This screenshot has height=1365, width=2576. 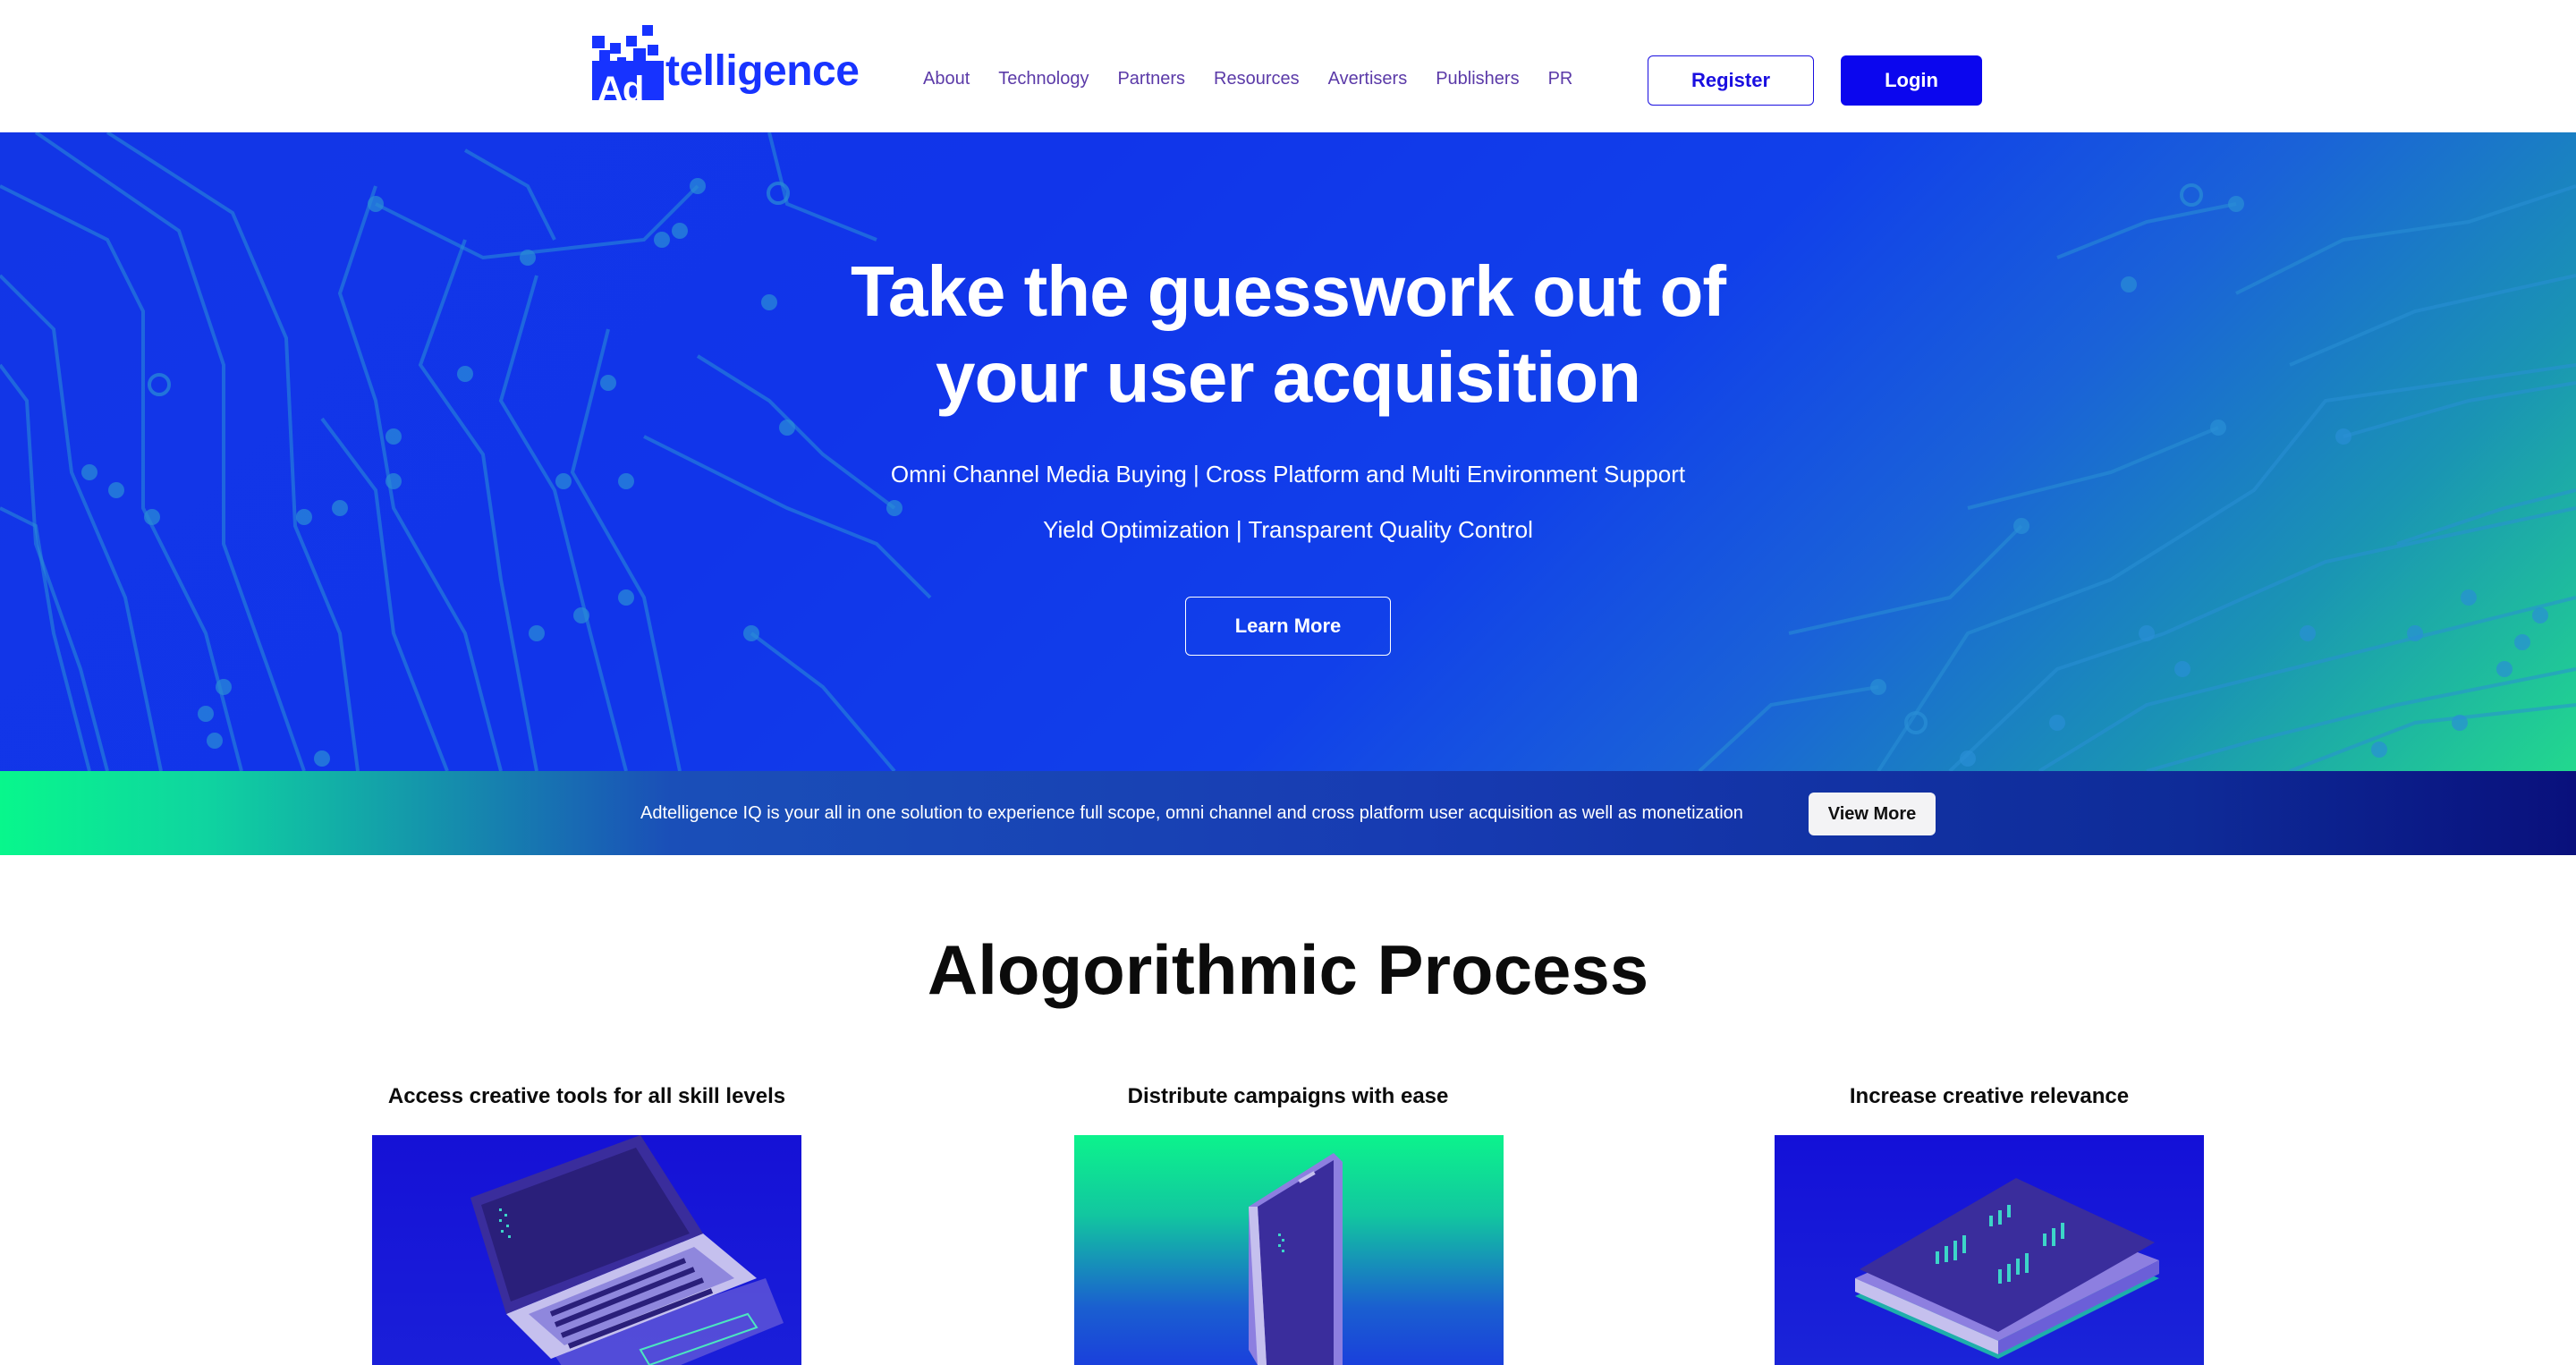 What do you see at coordinates (1257, 78) in the screenshot?
I see `nav-item-resources: Resources` at bounding box center [1257, 78].